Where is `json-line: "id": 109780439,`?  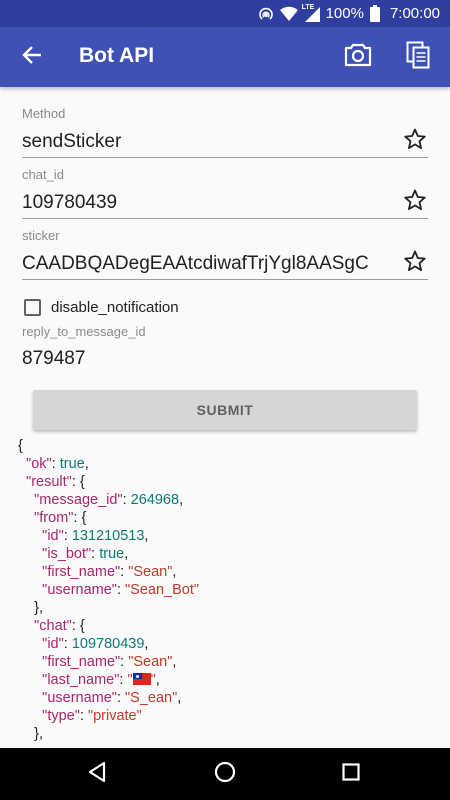
json-line: "id": 109780439, is located at coordinates (95, 644).